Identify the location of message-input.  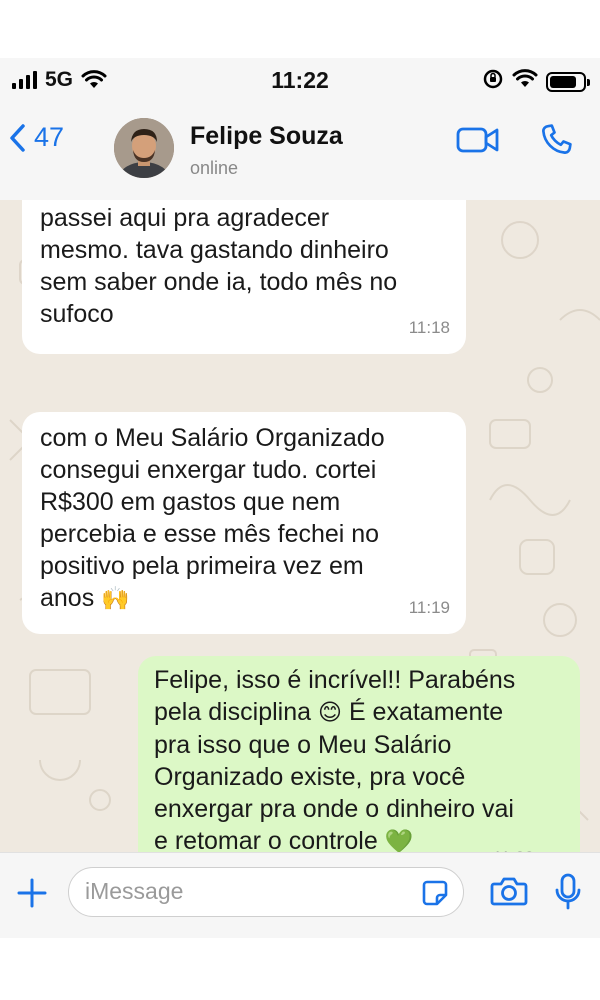
(245, 891).